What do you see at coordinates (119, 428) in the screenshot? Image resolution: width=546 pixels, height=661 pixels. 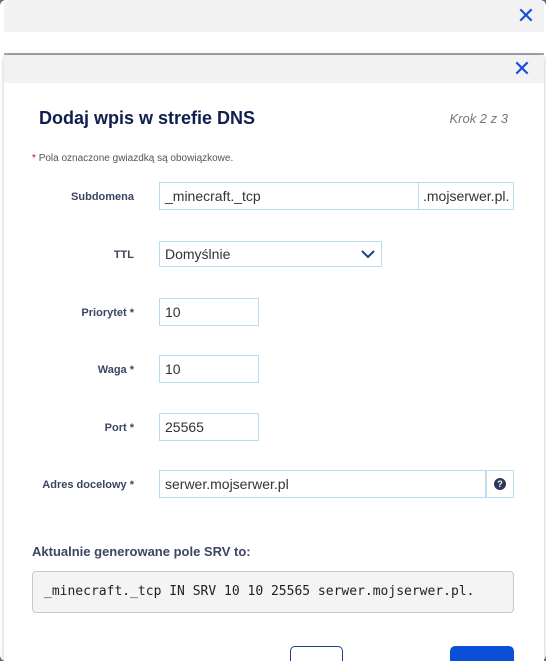 I see `port-label: Port *` at bounding box center [119, 428].